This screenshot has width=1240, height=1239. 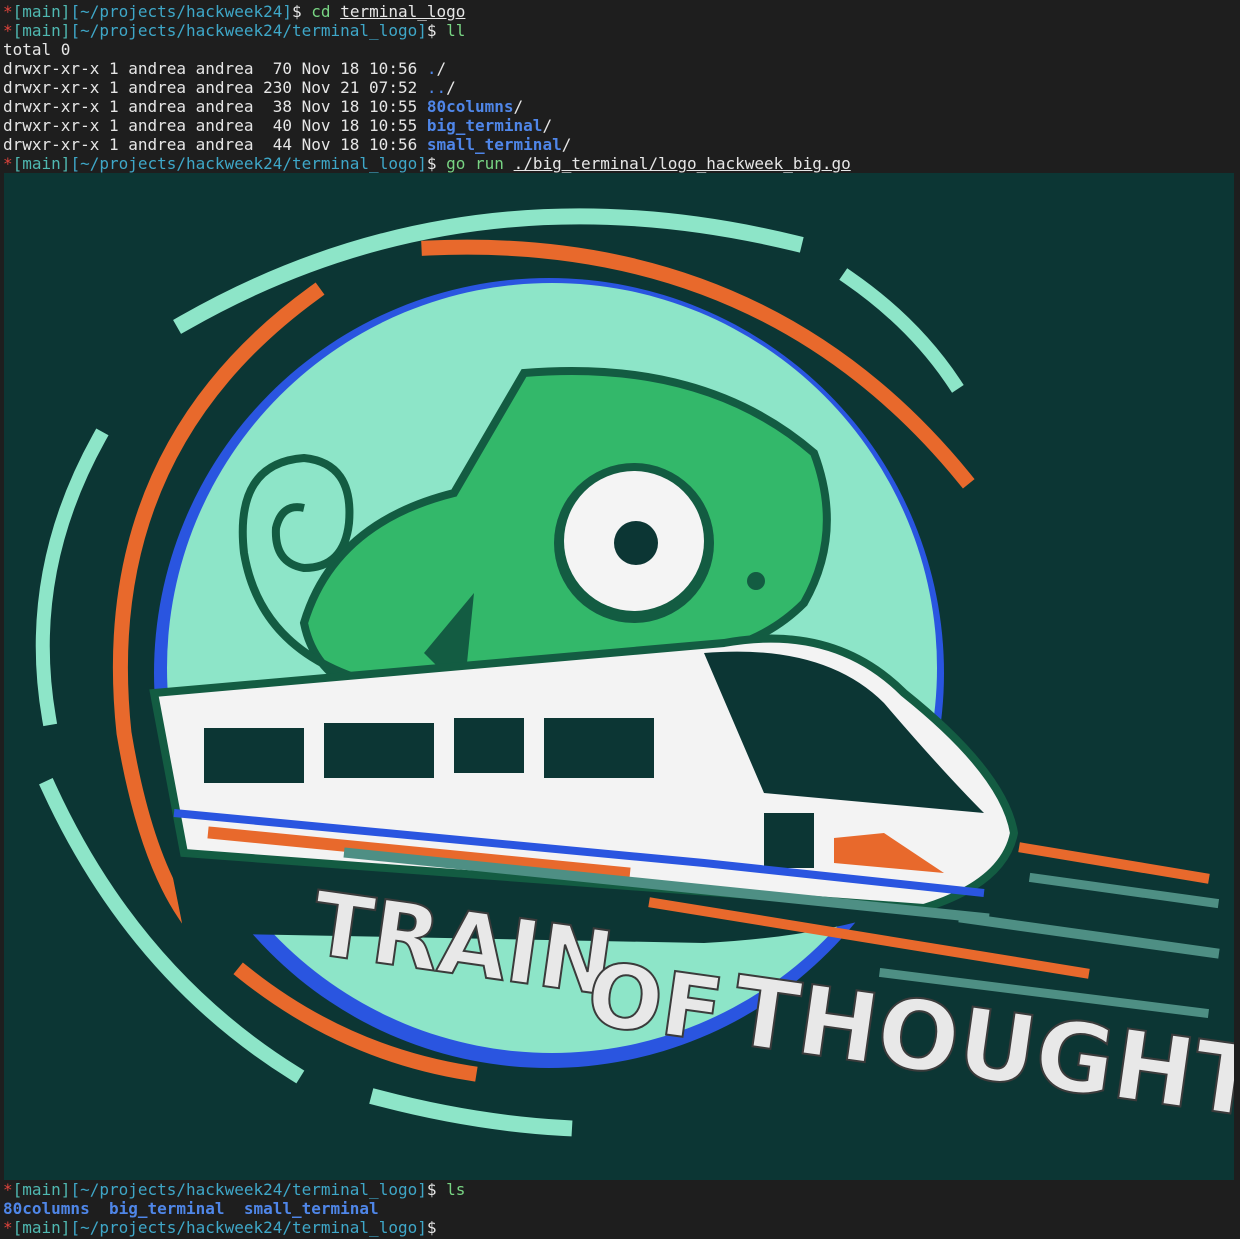 I want to click on command-argument: terminal_logo, so click(x=403, y=11).